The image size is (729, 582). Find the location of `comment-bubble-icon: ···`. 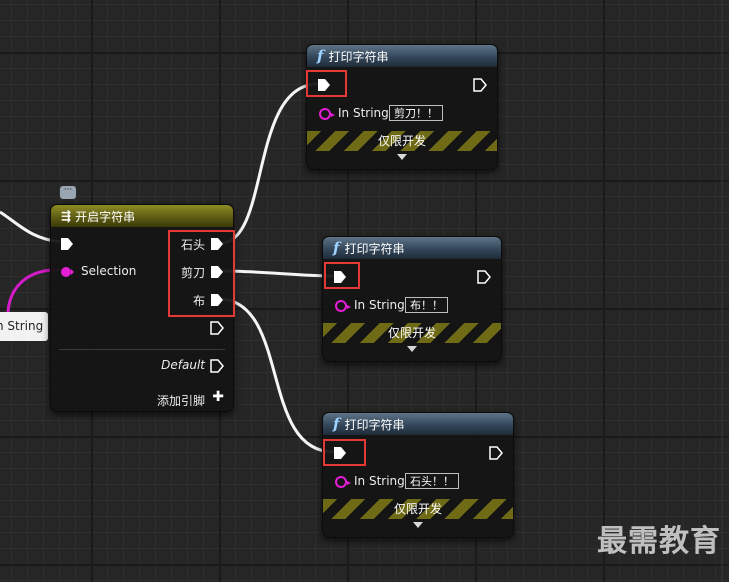

comment-bubble-icon: ··· is located at coordinates (68, 192).